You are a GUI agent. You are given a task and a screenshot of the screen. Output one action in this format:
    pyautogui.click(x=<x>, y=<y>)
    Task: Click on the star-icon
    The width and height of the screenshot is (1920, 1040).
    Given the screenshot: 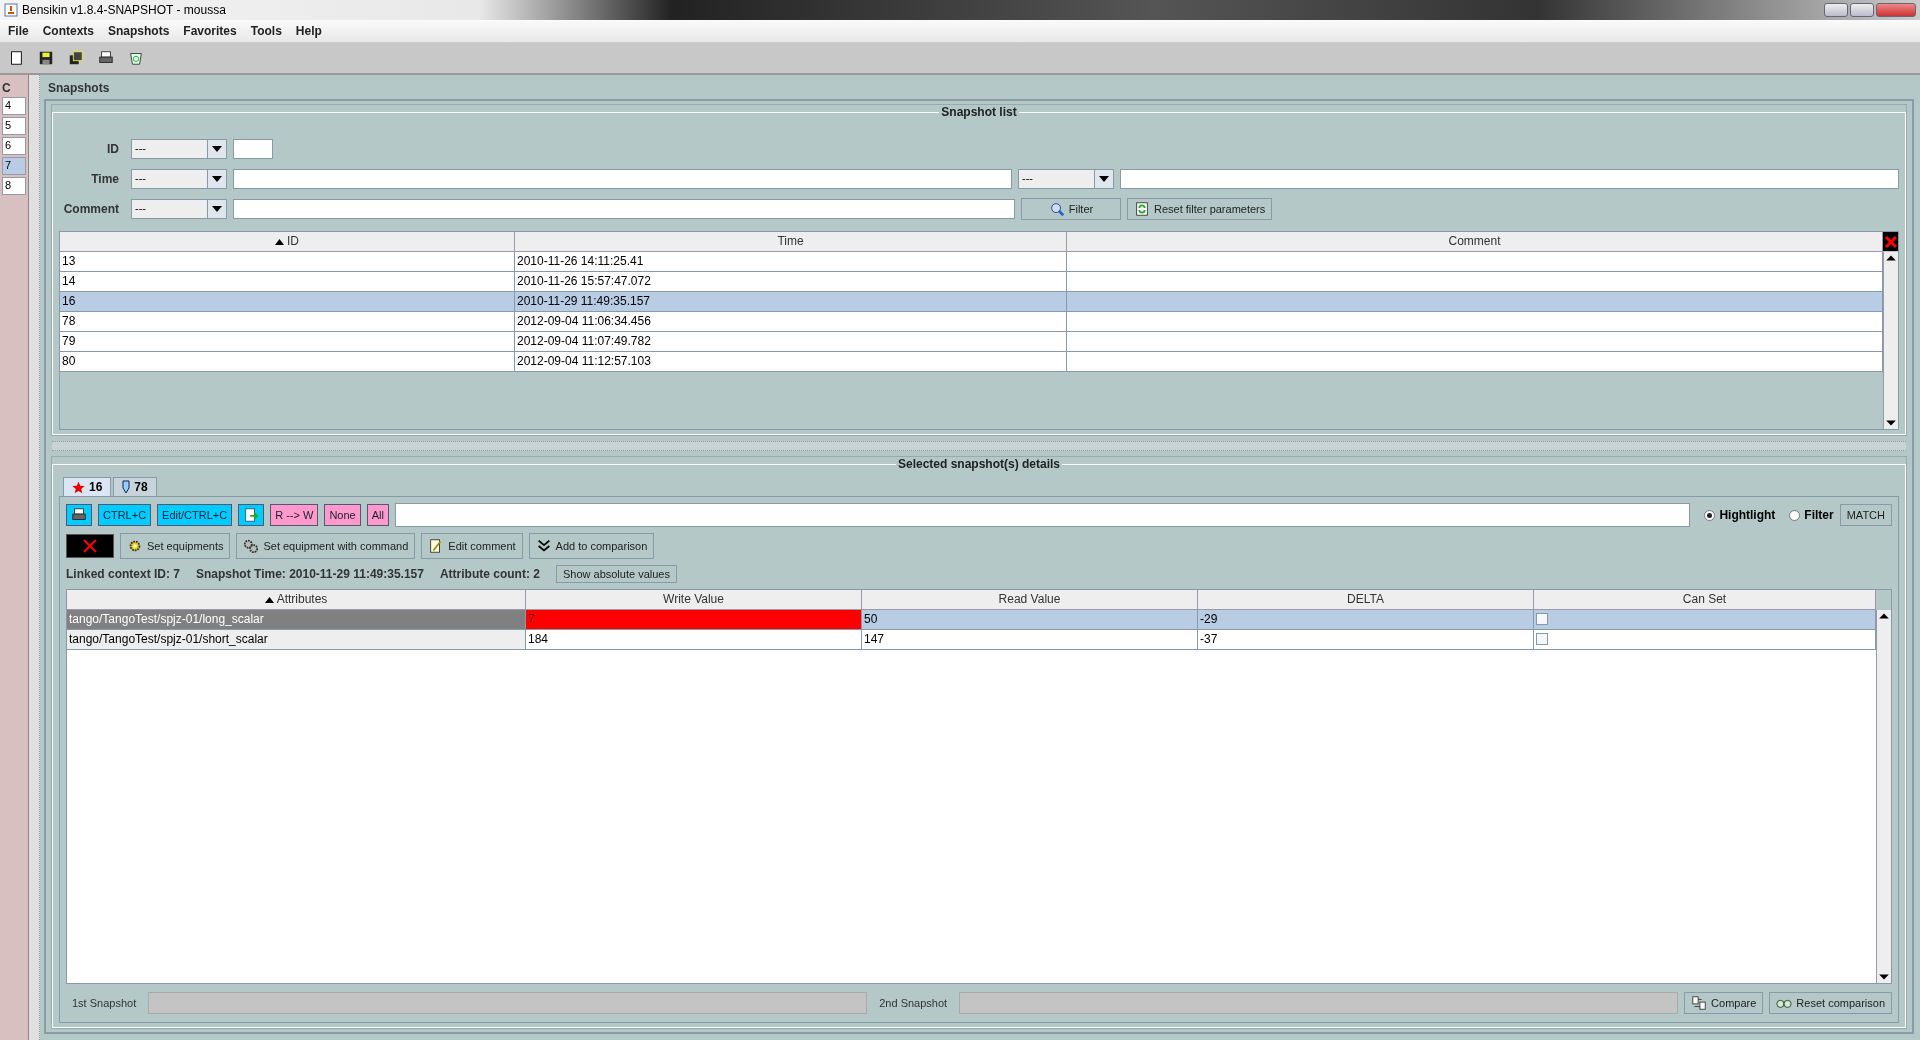 What is the action you would take?
    pyautogui.click(x=78, y=487)
    